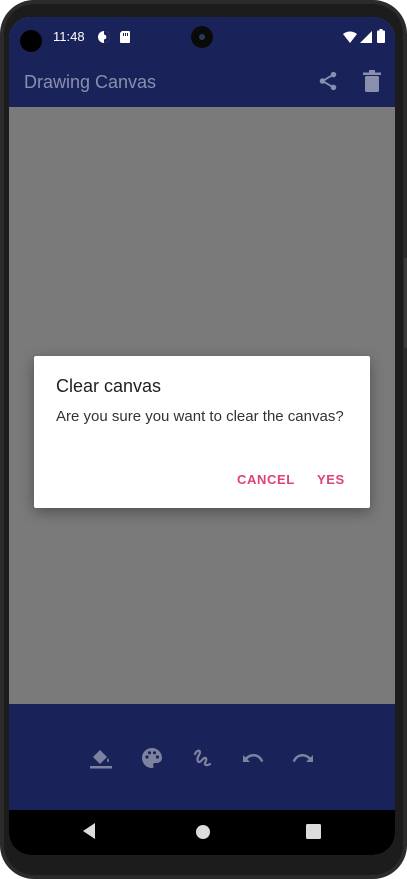 The width and height of the screenshot is (407, 879). What do you see at coordinates (350, 39) in the screenshot?
I see `wifi-icon` at bounding box center [350, 39].